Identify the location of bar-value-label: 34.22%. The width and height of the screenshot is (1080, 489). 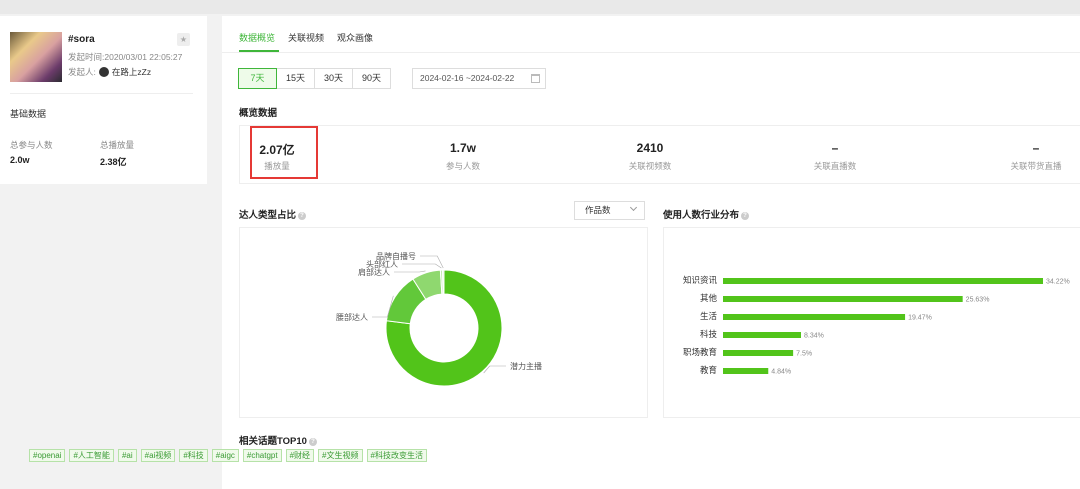
(1058, 282).